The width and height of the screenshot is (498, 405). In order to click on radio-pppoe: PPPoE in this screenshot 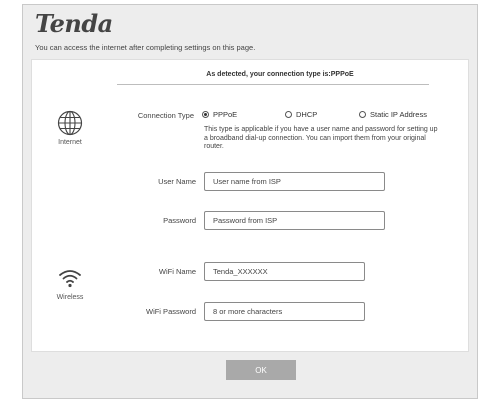, I will do `click(219, 114)`.